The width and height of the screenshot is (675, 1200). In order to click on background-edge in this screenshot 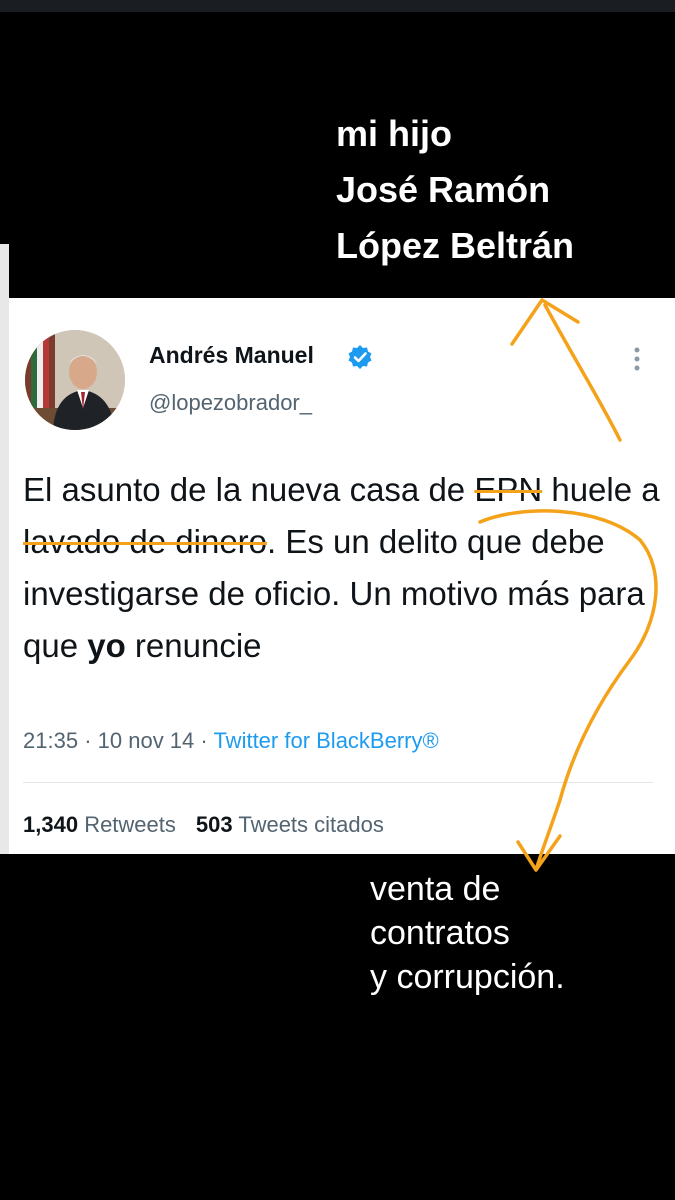, I will do `click(4, 549)`.